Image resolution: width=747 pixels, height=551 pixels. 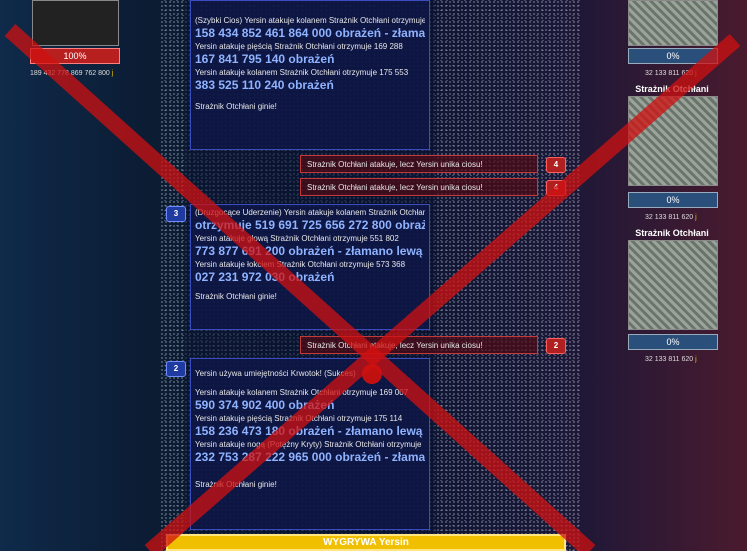 What do you see at coordinates (672, 233) in the screenshot?
I see `enemy-name-3: Strażnik Otchłani` at bounding box center [672, 233].